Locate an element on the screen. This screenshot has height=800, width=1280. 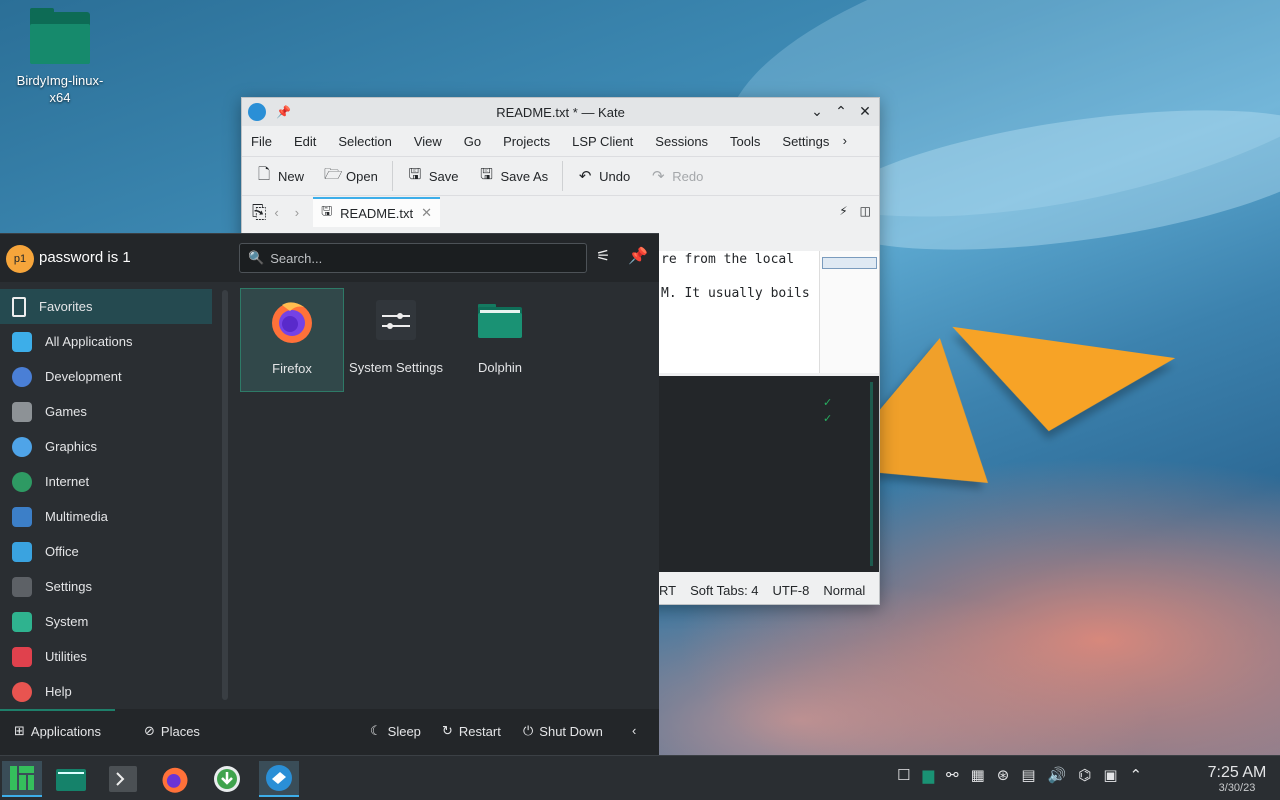
save-as-icon: 🖫 is located at coordinates (486, 174).